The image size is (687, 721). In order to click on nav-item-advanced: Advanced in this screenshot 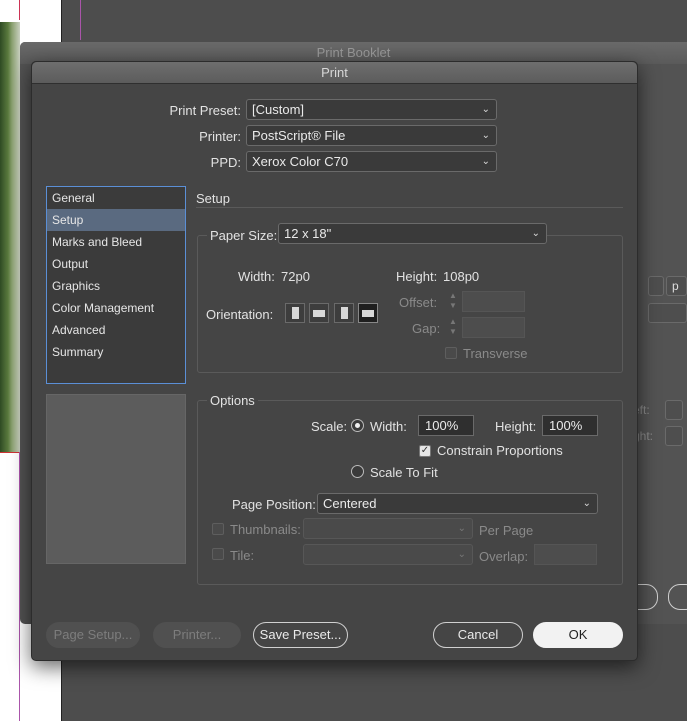, I will do `click(116, 330)`.